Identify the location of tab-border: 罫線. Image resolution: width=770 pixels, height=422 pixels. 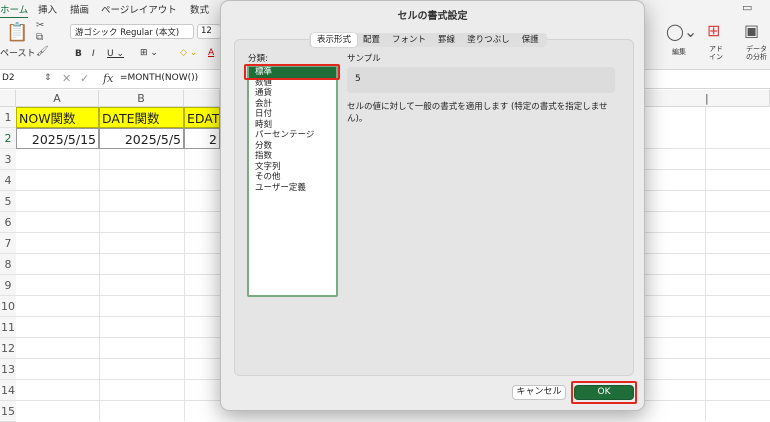
(446, 40).